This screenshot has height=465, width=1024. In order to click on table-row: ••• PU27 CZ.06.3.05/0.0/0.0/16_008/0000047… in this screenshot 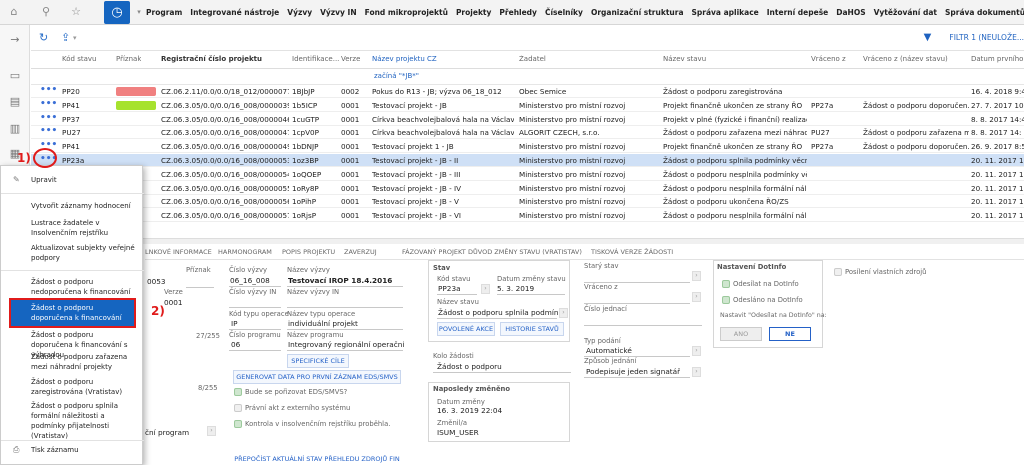, I will do `click(527, 133)`.